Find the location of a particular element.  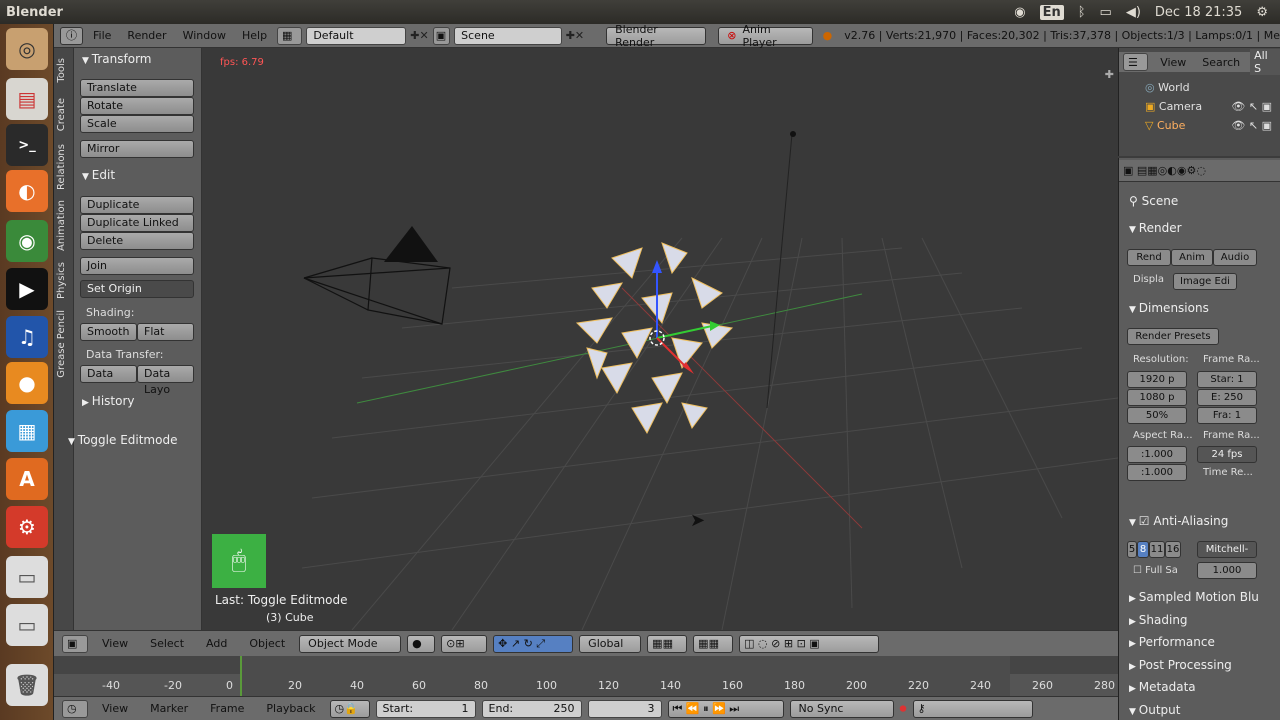

translate-button: Translate is located at coordinates (137, 88).